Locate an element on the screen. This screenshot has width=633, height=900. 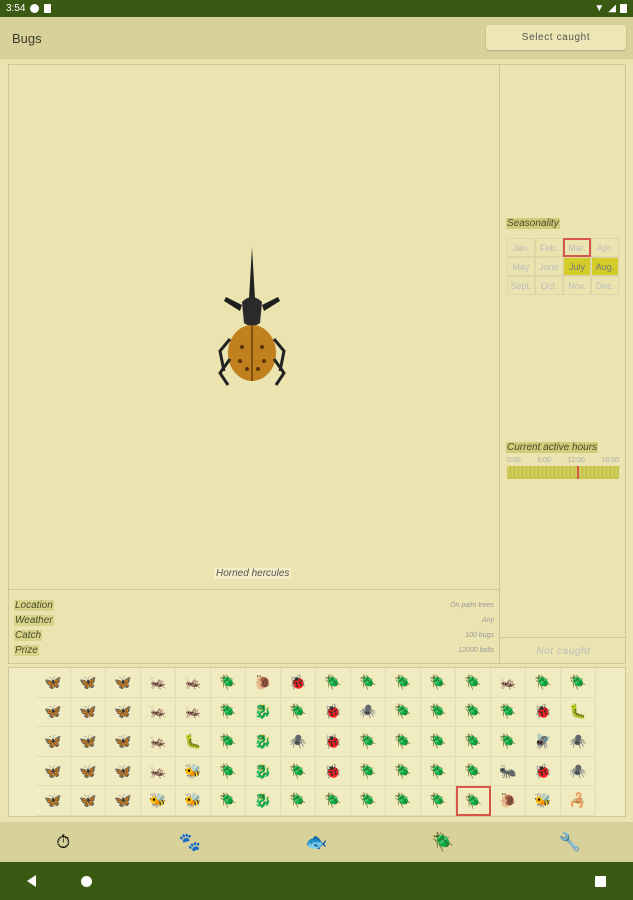
info-label: Location is located at coordinates (34, 605).